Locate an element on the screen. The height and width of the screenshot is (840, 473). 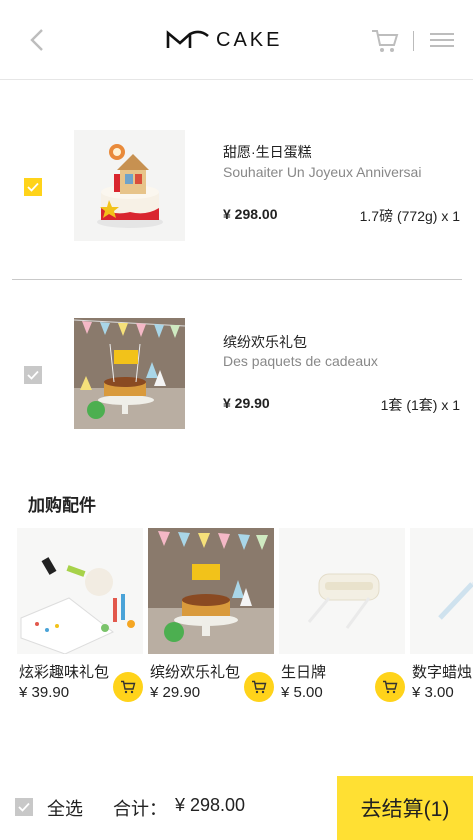
item-subtitle: Souhaiter Un Joyeux Anniversai is located at coordinates (322, 172).